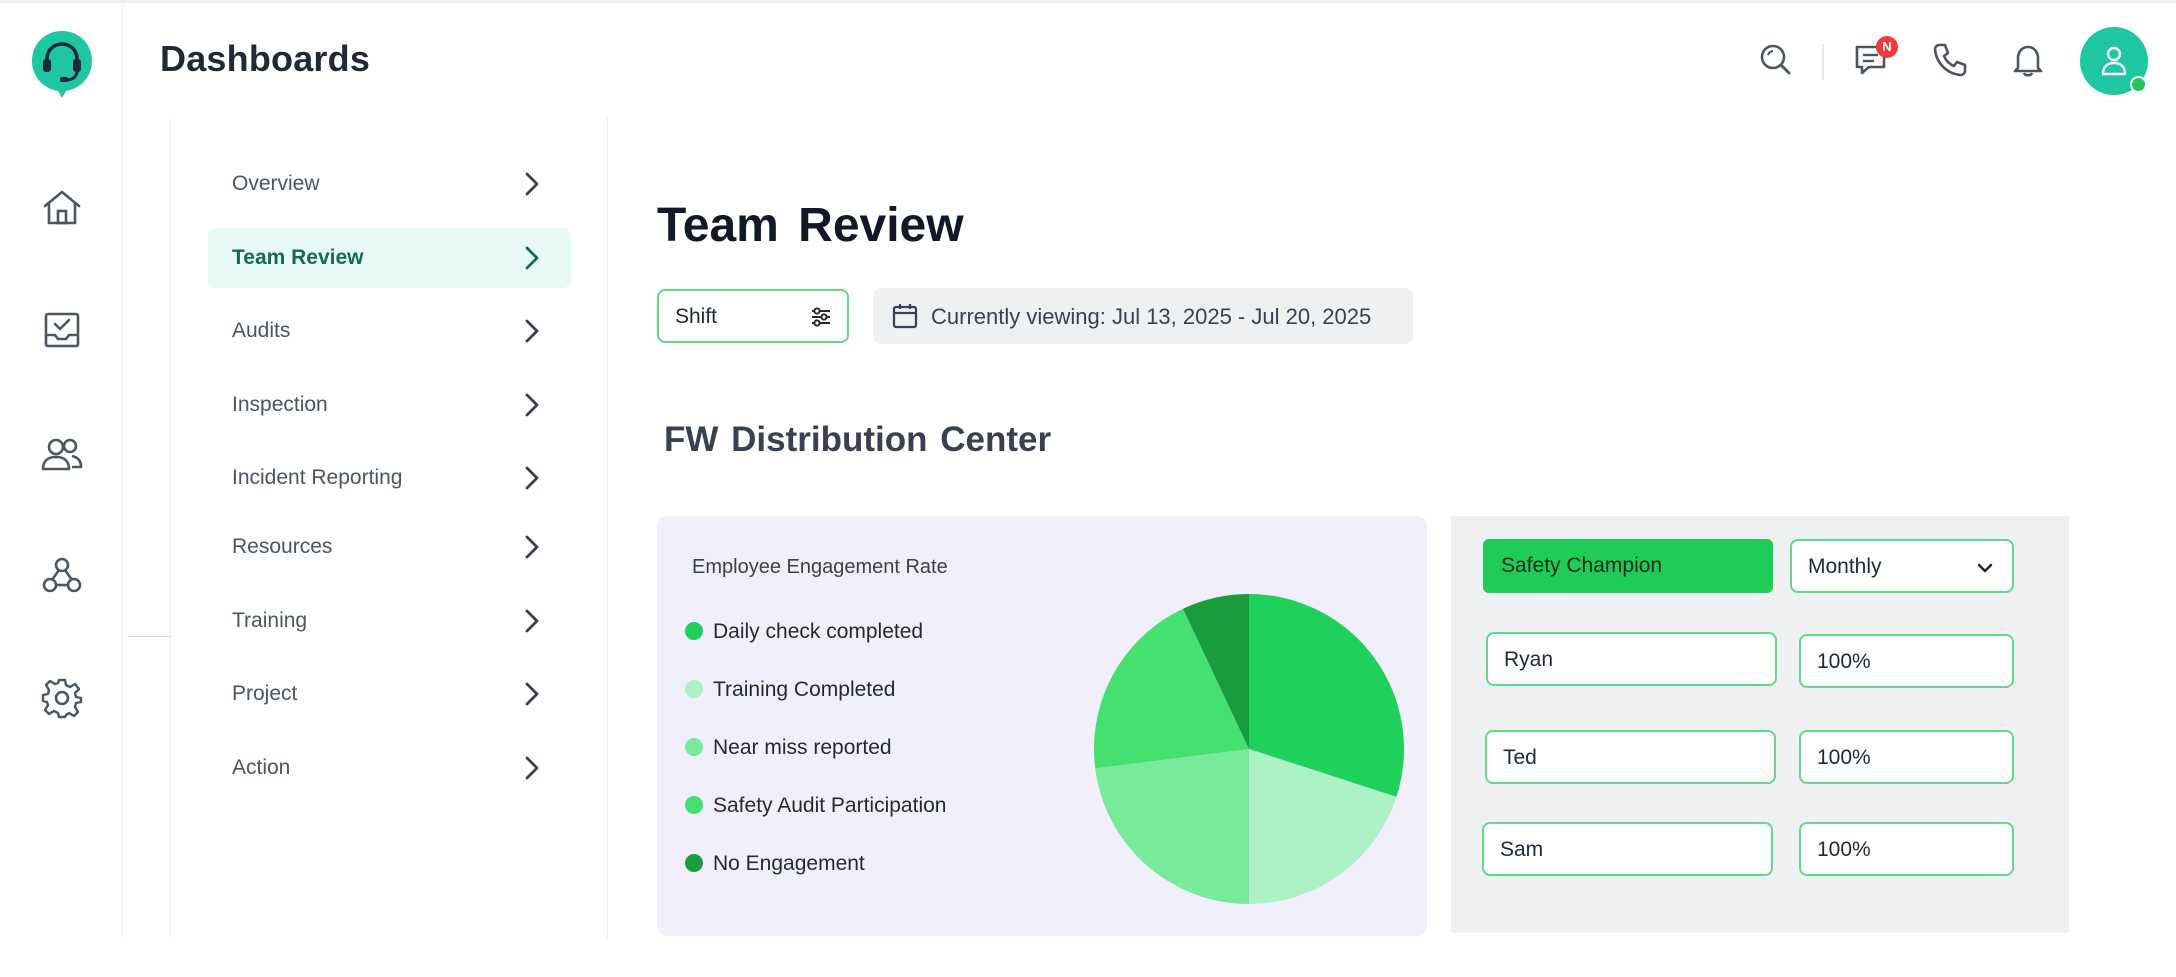 This screenshot has height=977, width=2176. Describe the element at coordinates (820, 567) in the screenshot. I see `chart-title: Employee Engagement Rate` at that location.